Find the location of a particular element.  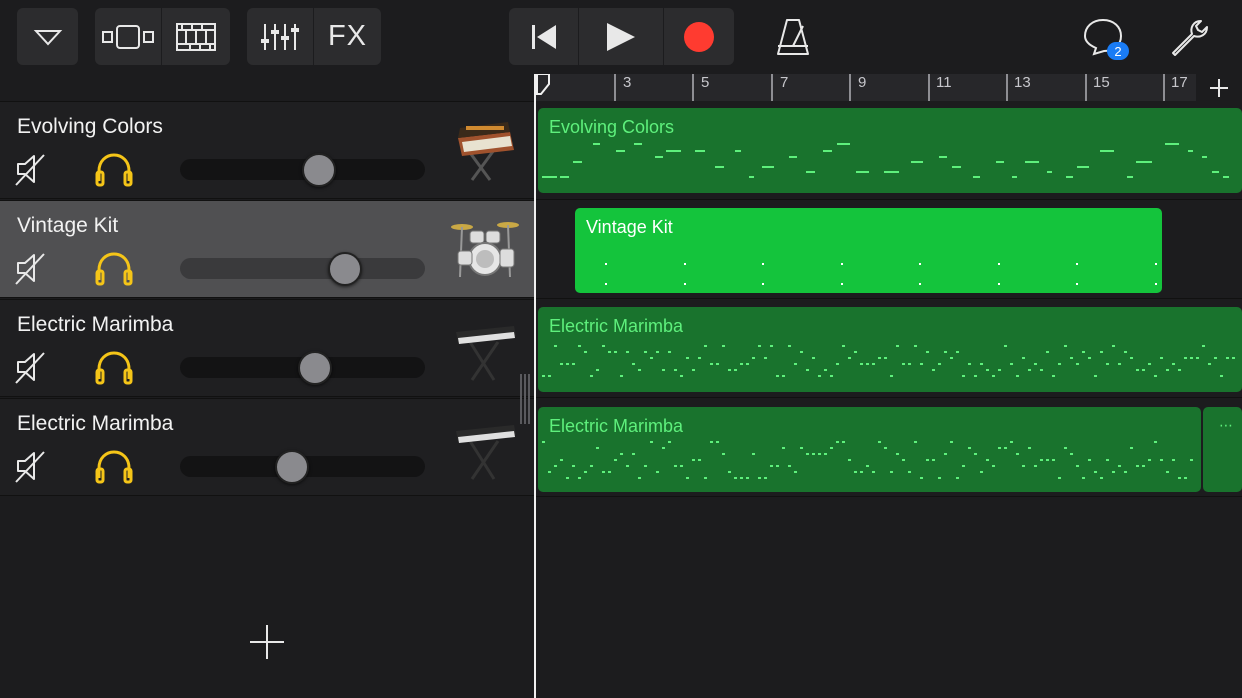

vintage-synth-icon is located at coordinates (485, 150).